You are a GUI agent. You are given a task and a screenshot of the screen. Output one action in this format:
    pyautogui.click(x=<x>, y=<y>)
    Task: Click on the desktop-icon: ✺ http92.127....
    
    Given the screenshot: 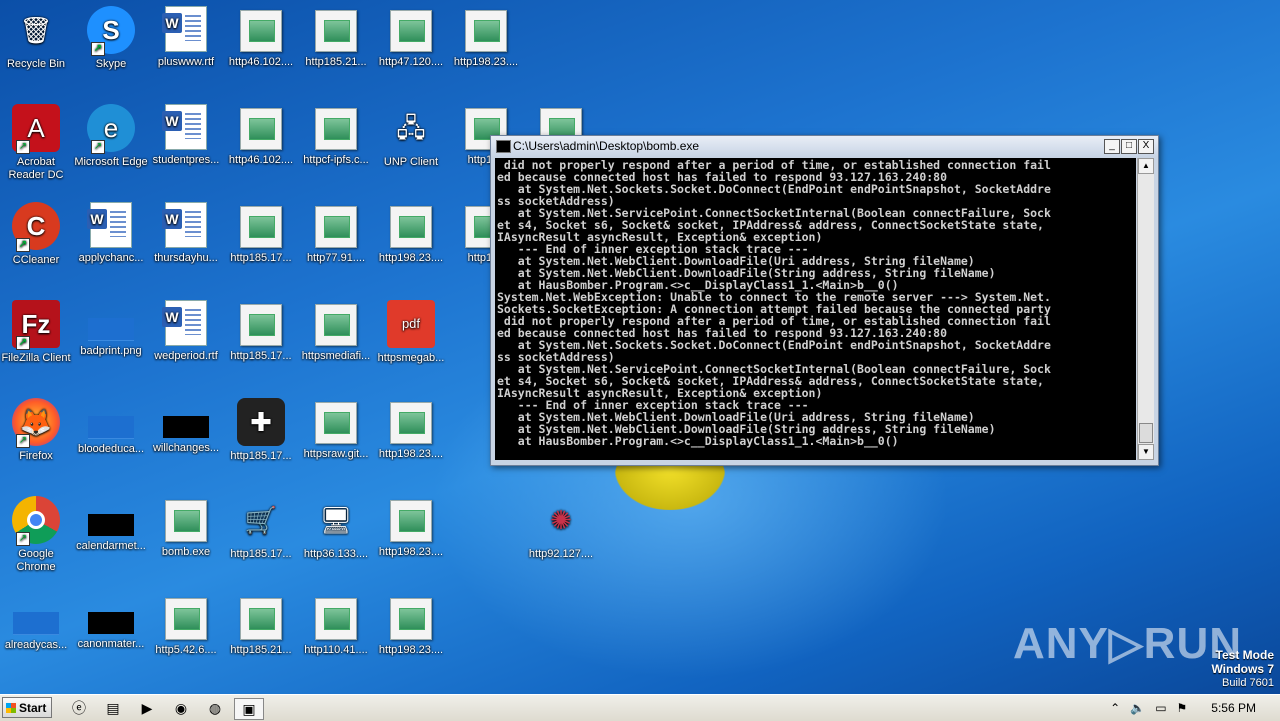 What is the action you would take?
    pyautogui.click(x=561, y=528)
    